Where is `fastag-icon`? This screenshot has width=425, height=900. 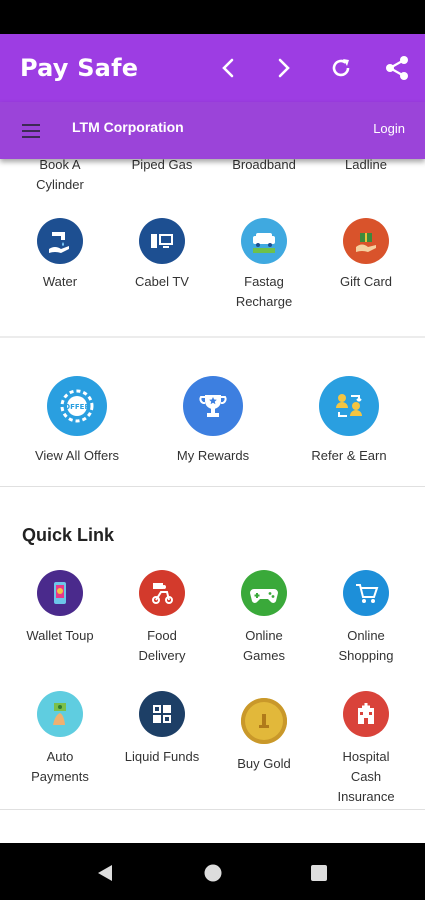
fastag-icon is located at coordinates (264, 241).